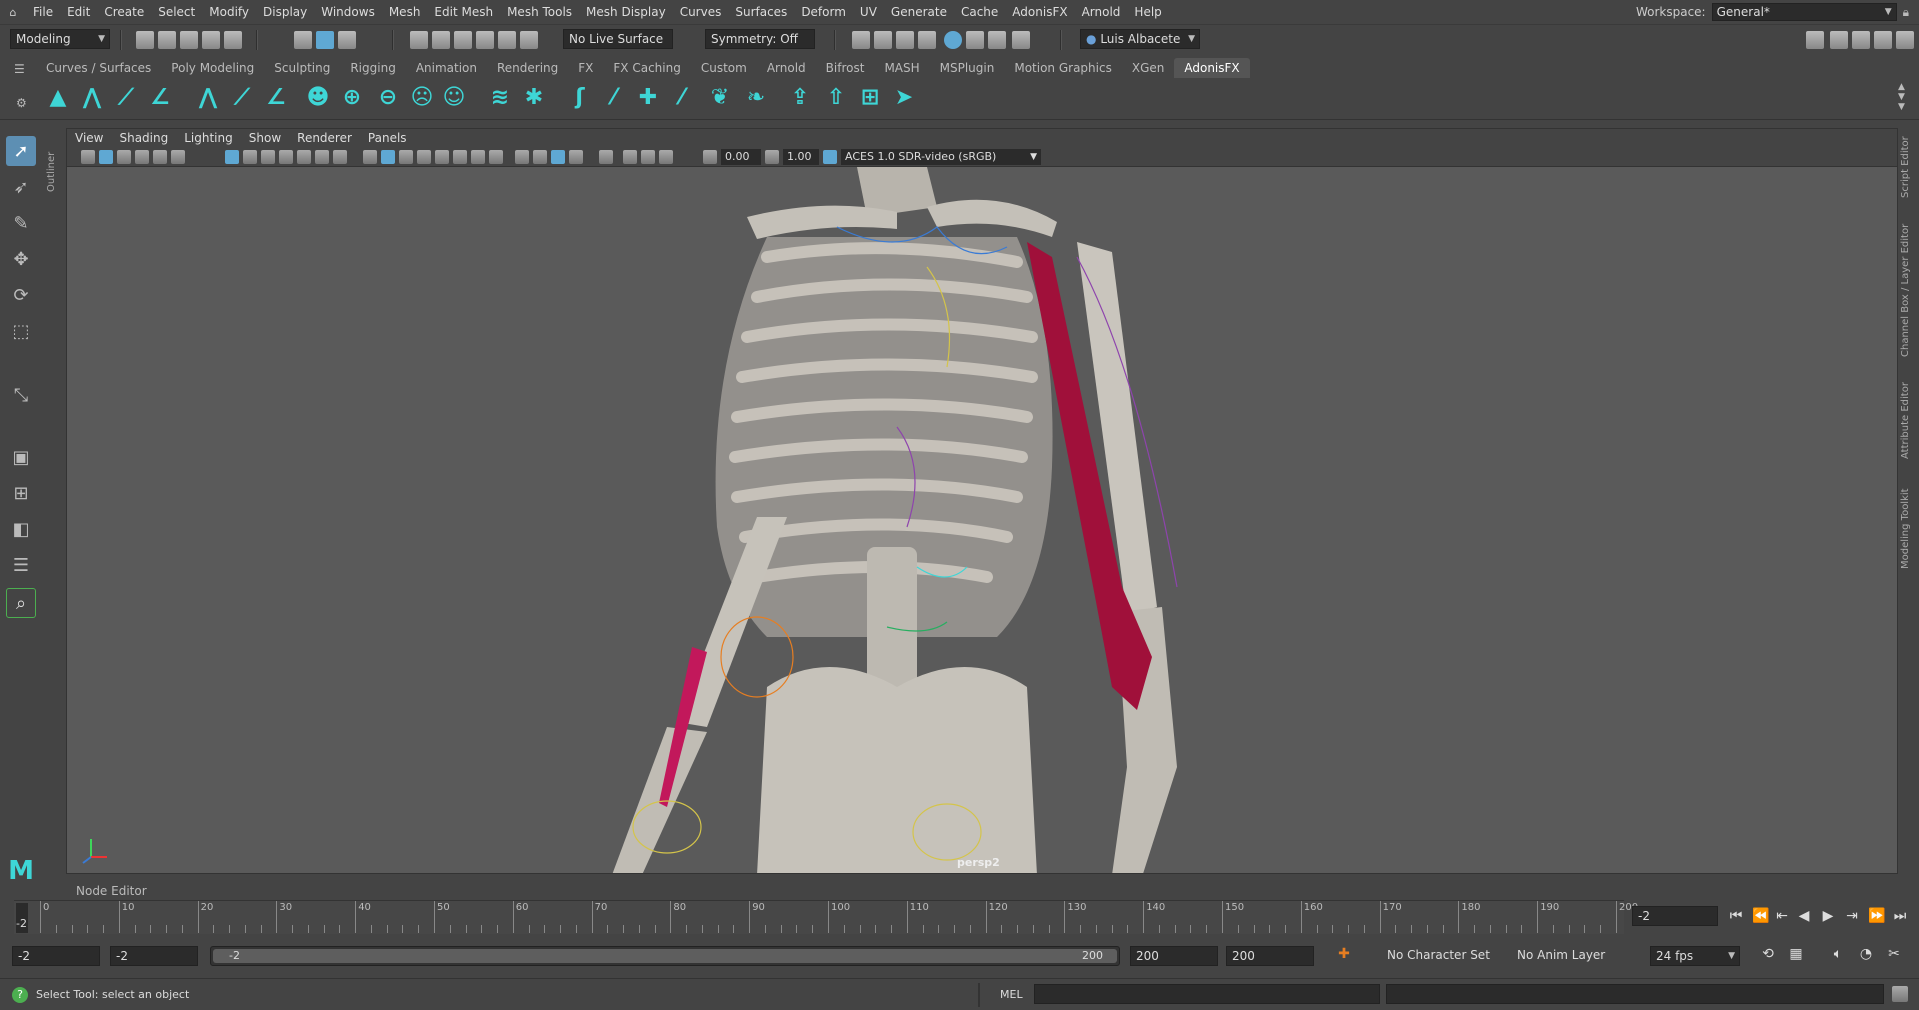  Describe the element at coordinates (1782, 916) in the screenshot. I see `step-back-key-icon: ⇤` at that location.